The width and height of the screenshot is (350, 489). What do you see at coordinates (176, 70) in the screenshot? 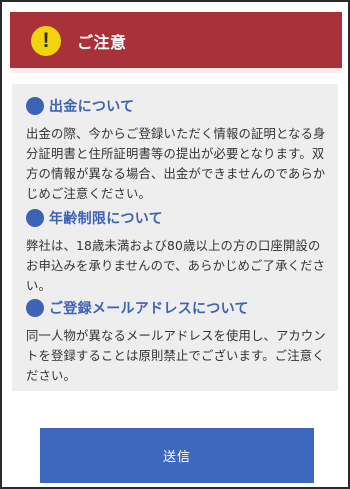
I see `header-divider-strip` at bounding box center [176, 70].